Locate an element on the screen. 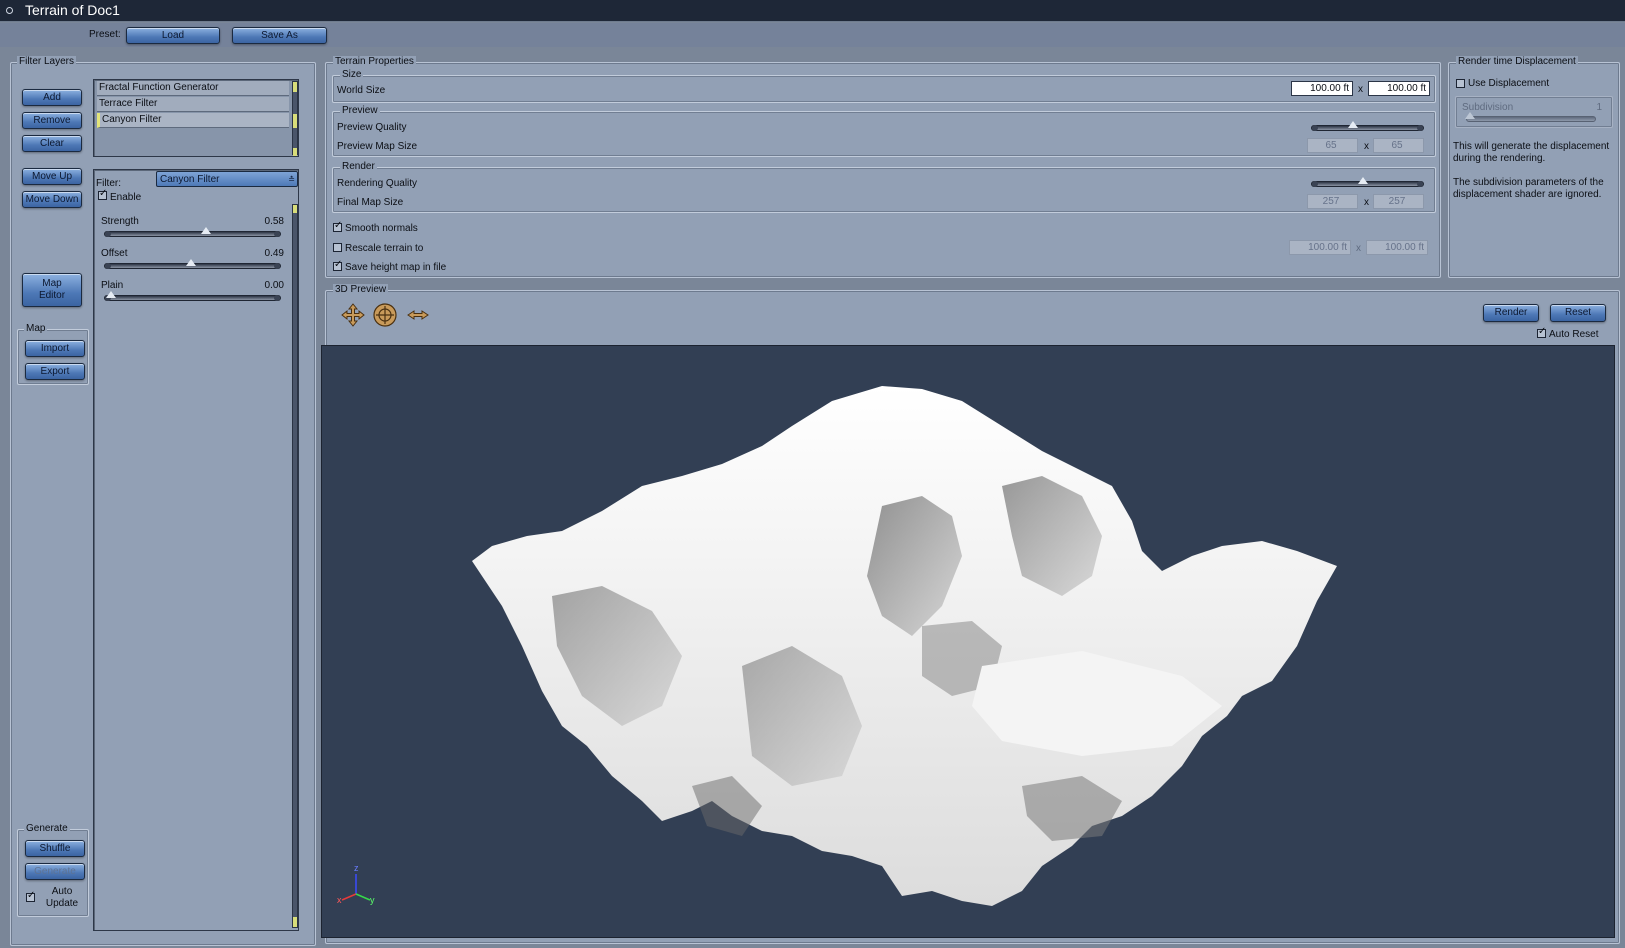  add-layer-button: Add is located at coordinates (52, 97).